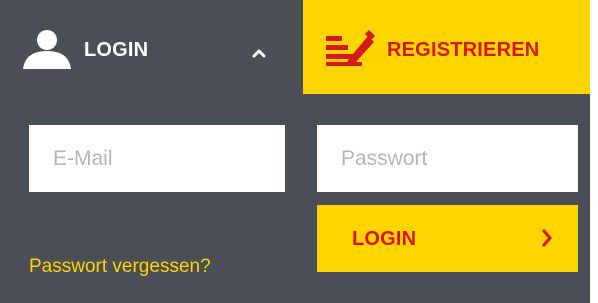 The width and height of the screenshot is (598, 303). What do you see at coordinates (259, 53) in the screenshot?
I see `chevron-up-icon` at bounding box center [259, 53].